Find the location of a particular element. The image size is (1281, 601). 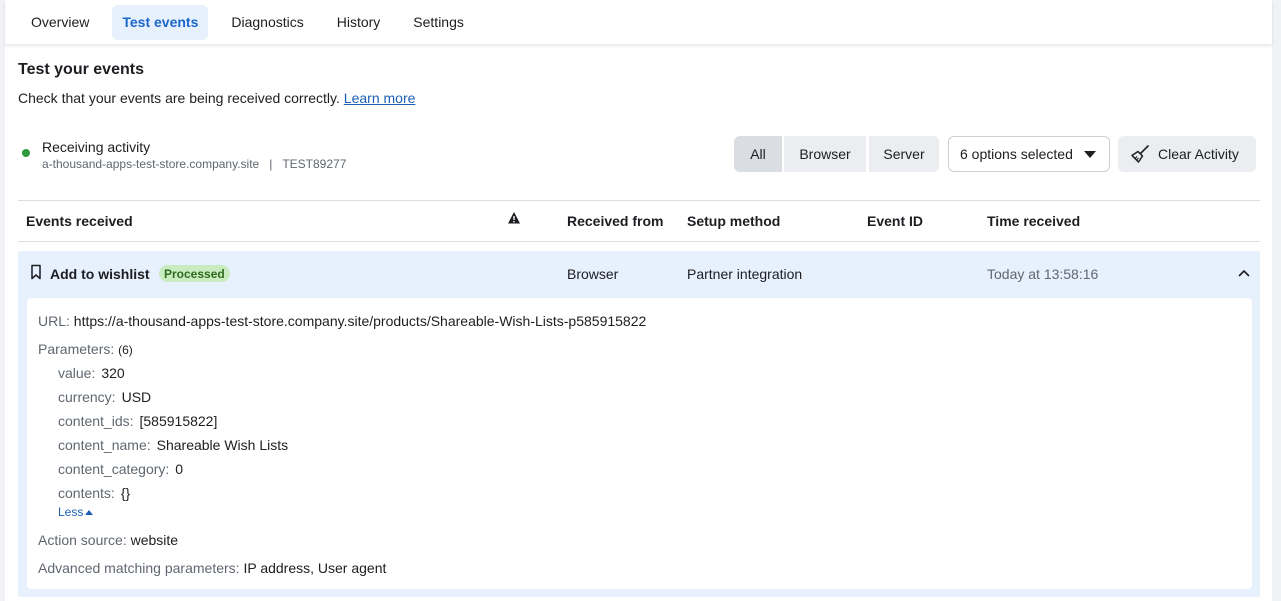

param-key: content_ids: is located at coordinates (96, 421).